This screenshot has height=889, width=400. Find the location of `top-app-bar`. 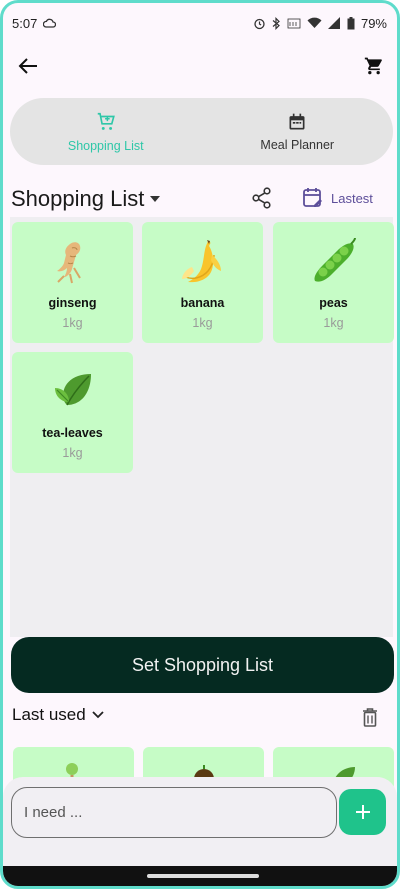

top-app-bar is located at coordinates (200, 67).